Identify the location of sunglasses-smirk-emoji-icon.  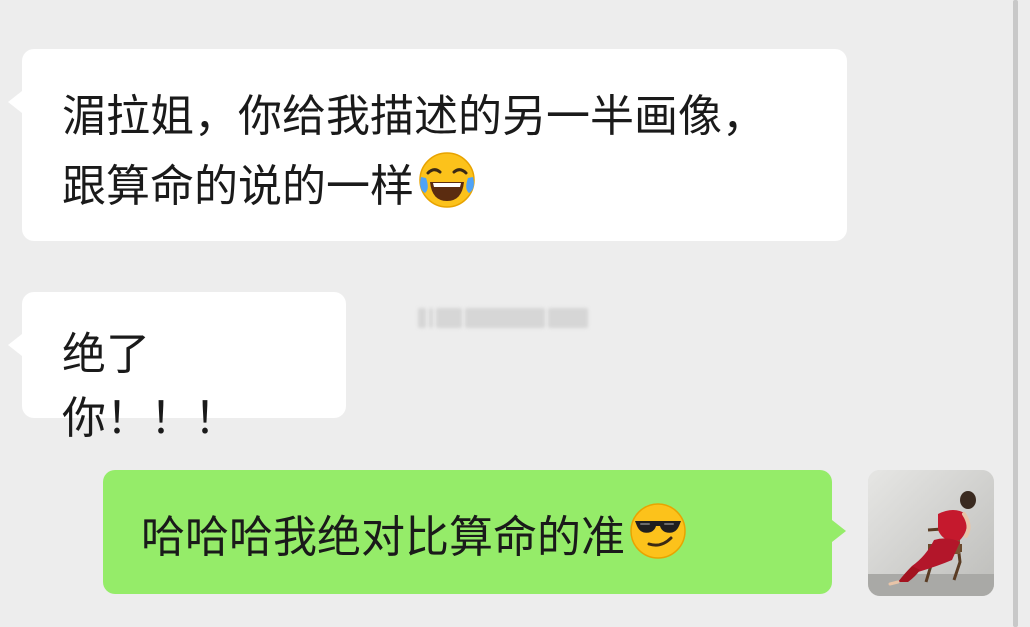
(658, 531).